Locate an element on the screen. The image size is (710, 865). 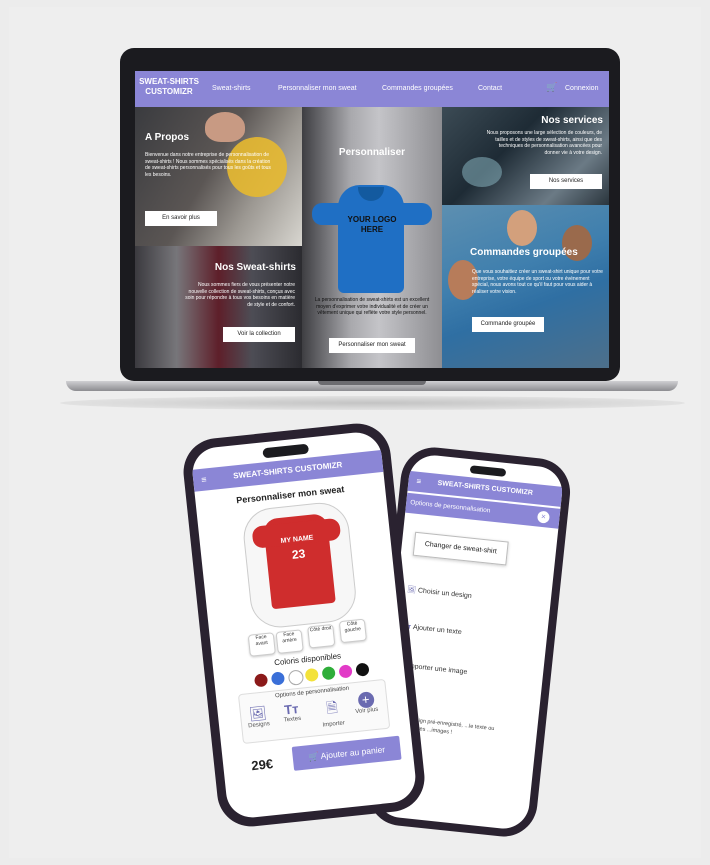
hoodie-image: YOUR LOGO HERE is located at coordinates (372, 240).